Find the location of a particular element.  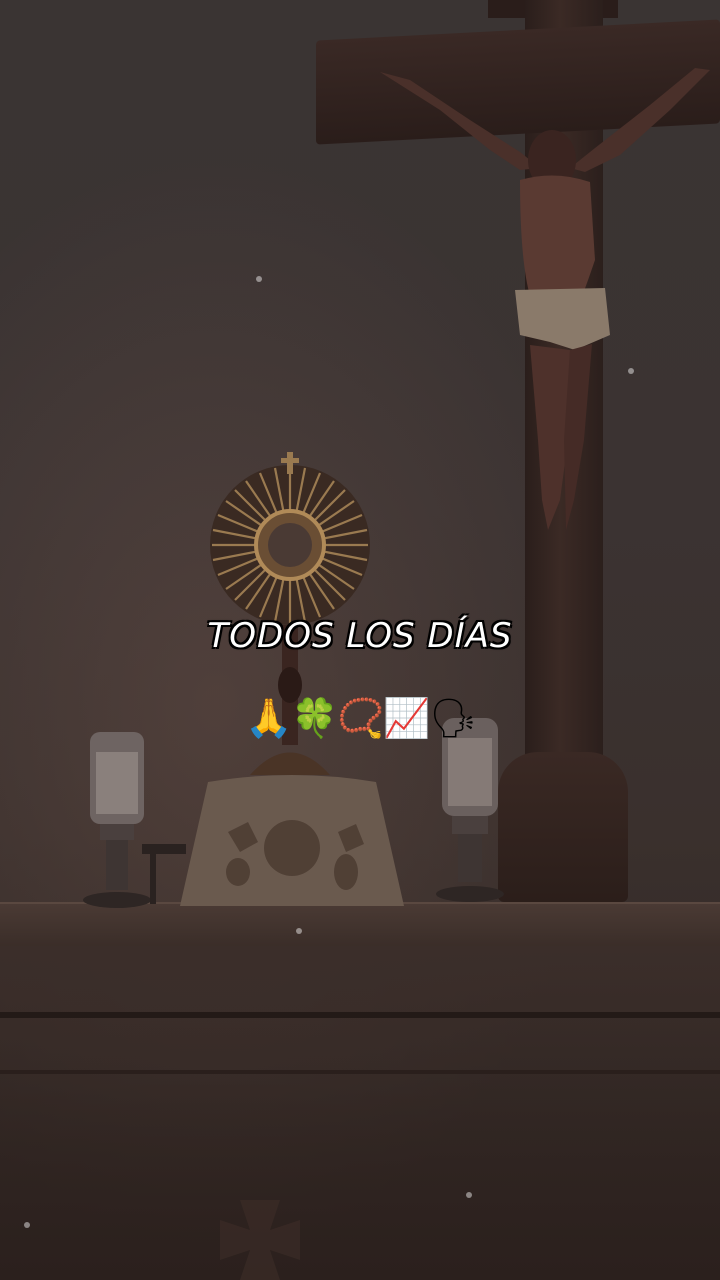

crucifix-base is located at coordinates (563, 827).